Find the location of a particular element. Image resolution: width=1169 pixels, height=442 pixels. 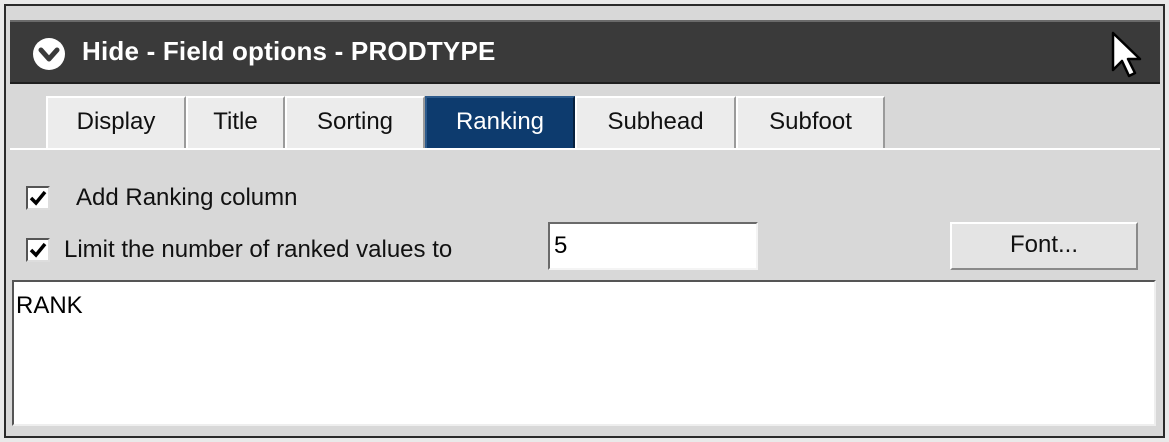

tab-display: Display is located at coordinates (116, 122).